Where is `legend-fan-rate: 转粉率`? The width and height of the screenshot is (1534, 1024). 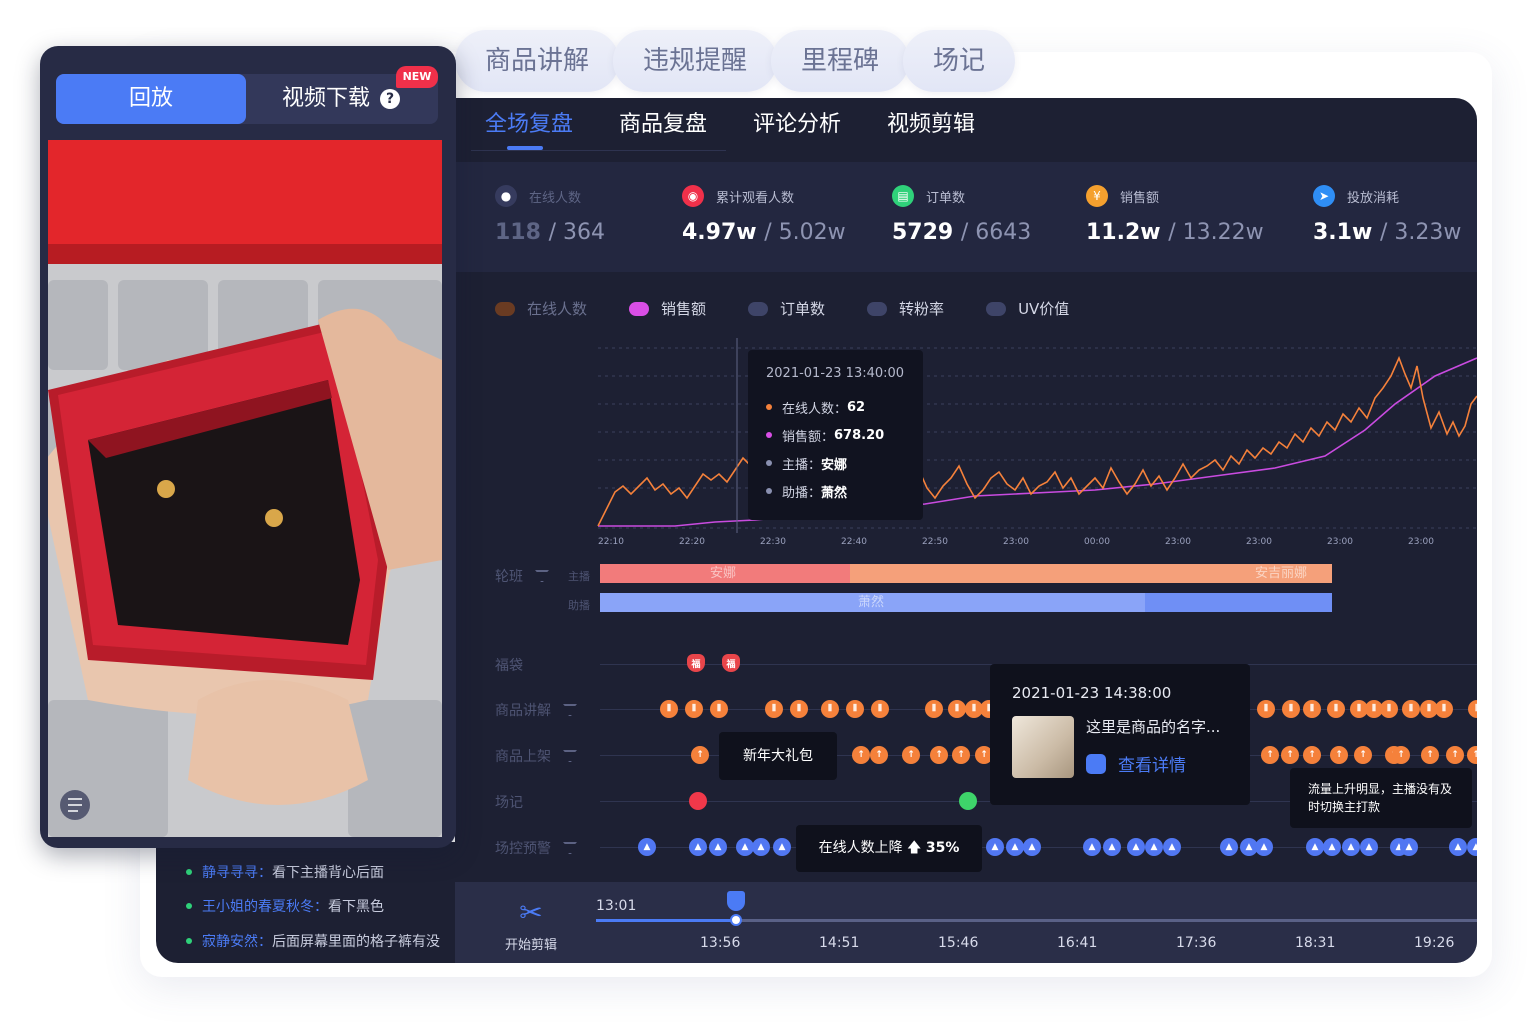 legend-fan-rate: 转粉率 is located at coordinates (905, 308).